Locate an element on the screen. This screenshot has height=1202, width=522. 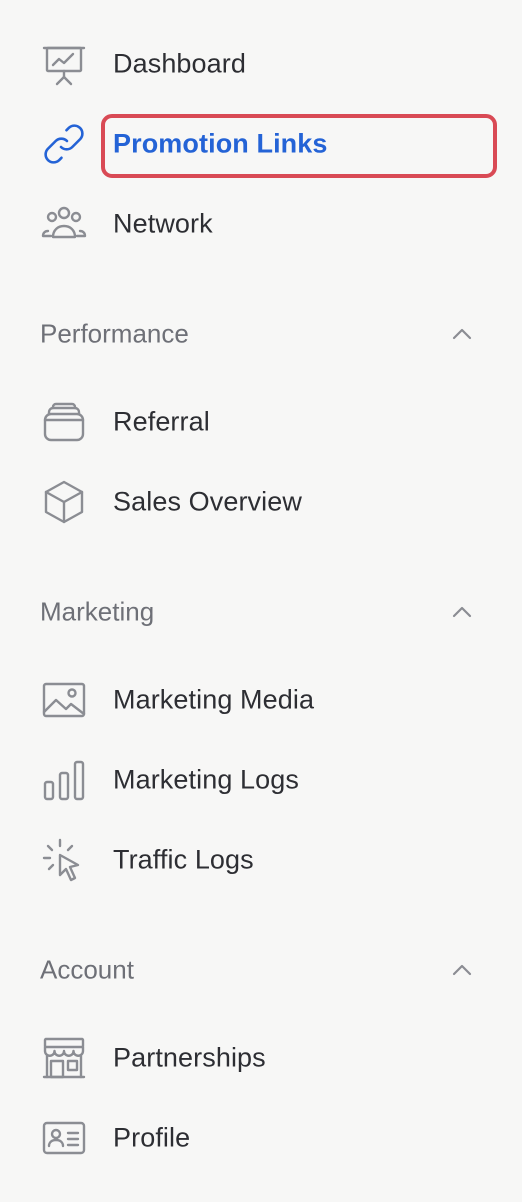
section-title: Account is located at coordinates (87, 969).